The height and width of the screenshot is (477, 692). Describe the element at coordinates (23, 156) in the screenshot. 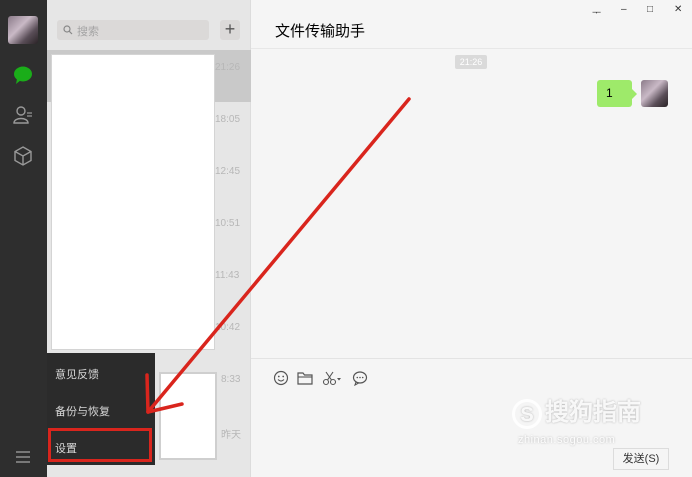

I see `collections-icon` at that location.